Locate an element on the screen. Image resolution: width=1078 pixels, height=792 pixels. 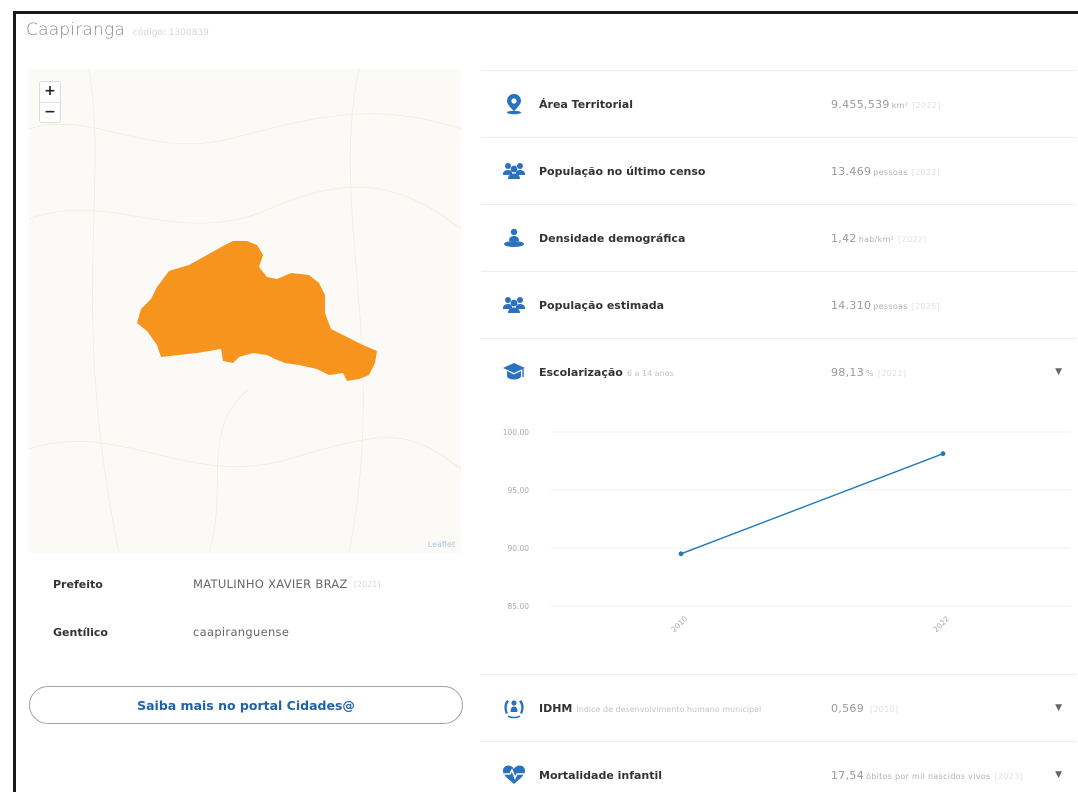
idhm-icon is located at coordinates (514, 708).